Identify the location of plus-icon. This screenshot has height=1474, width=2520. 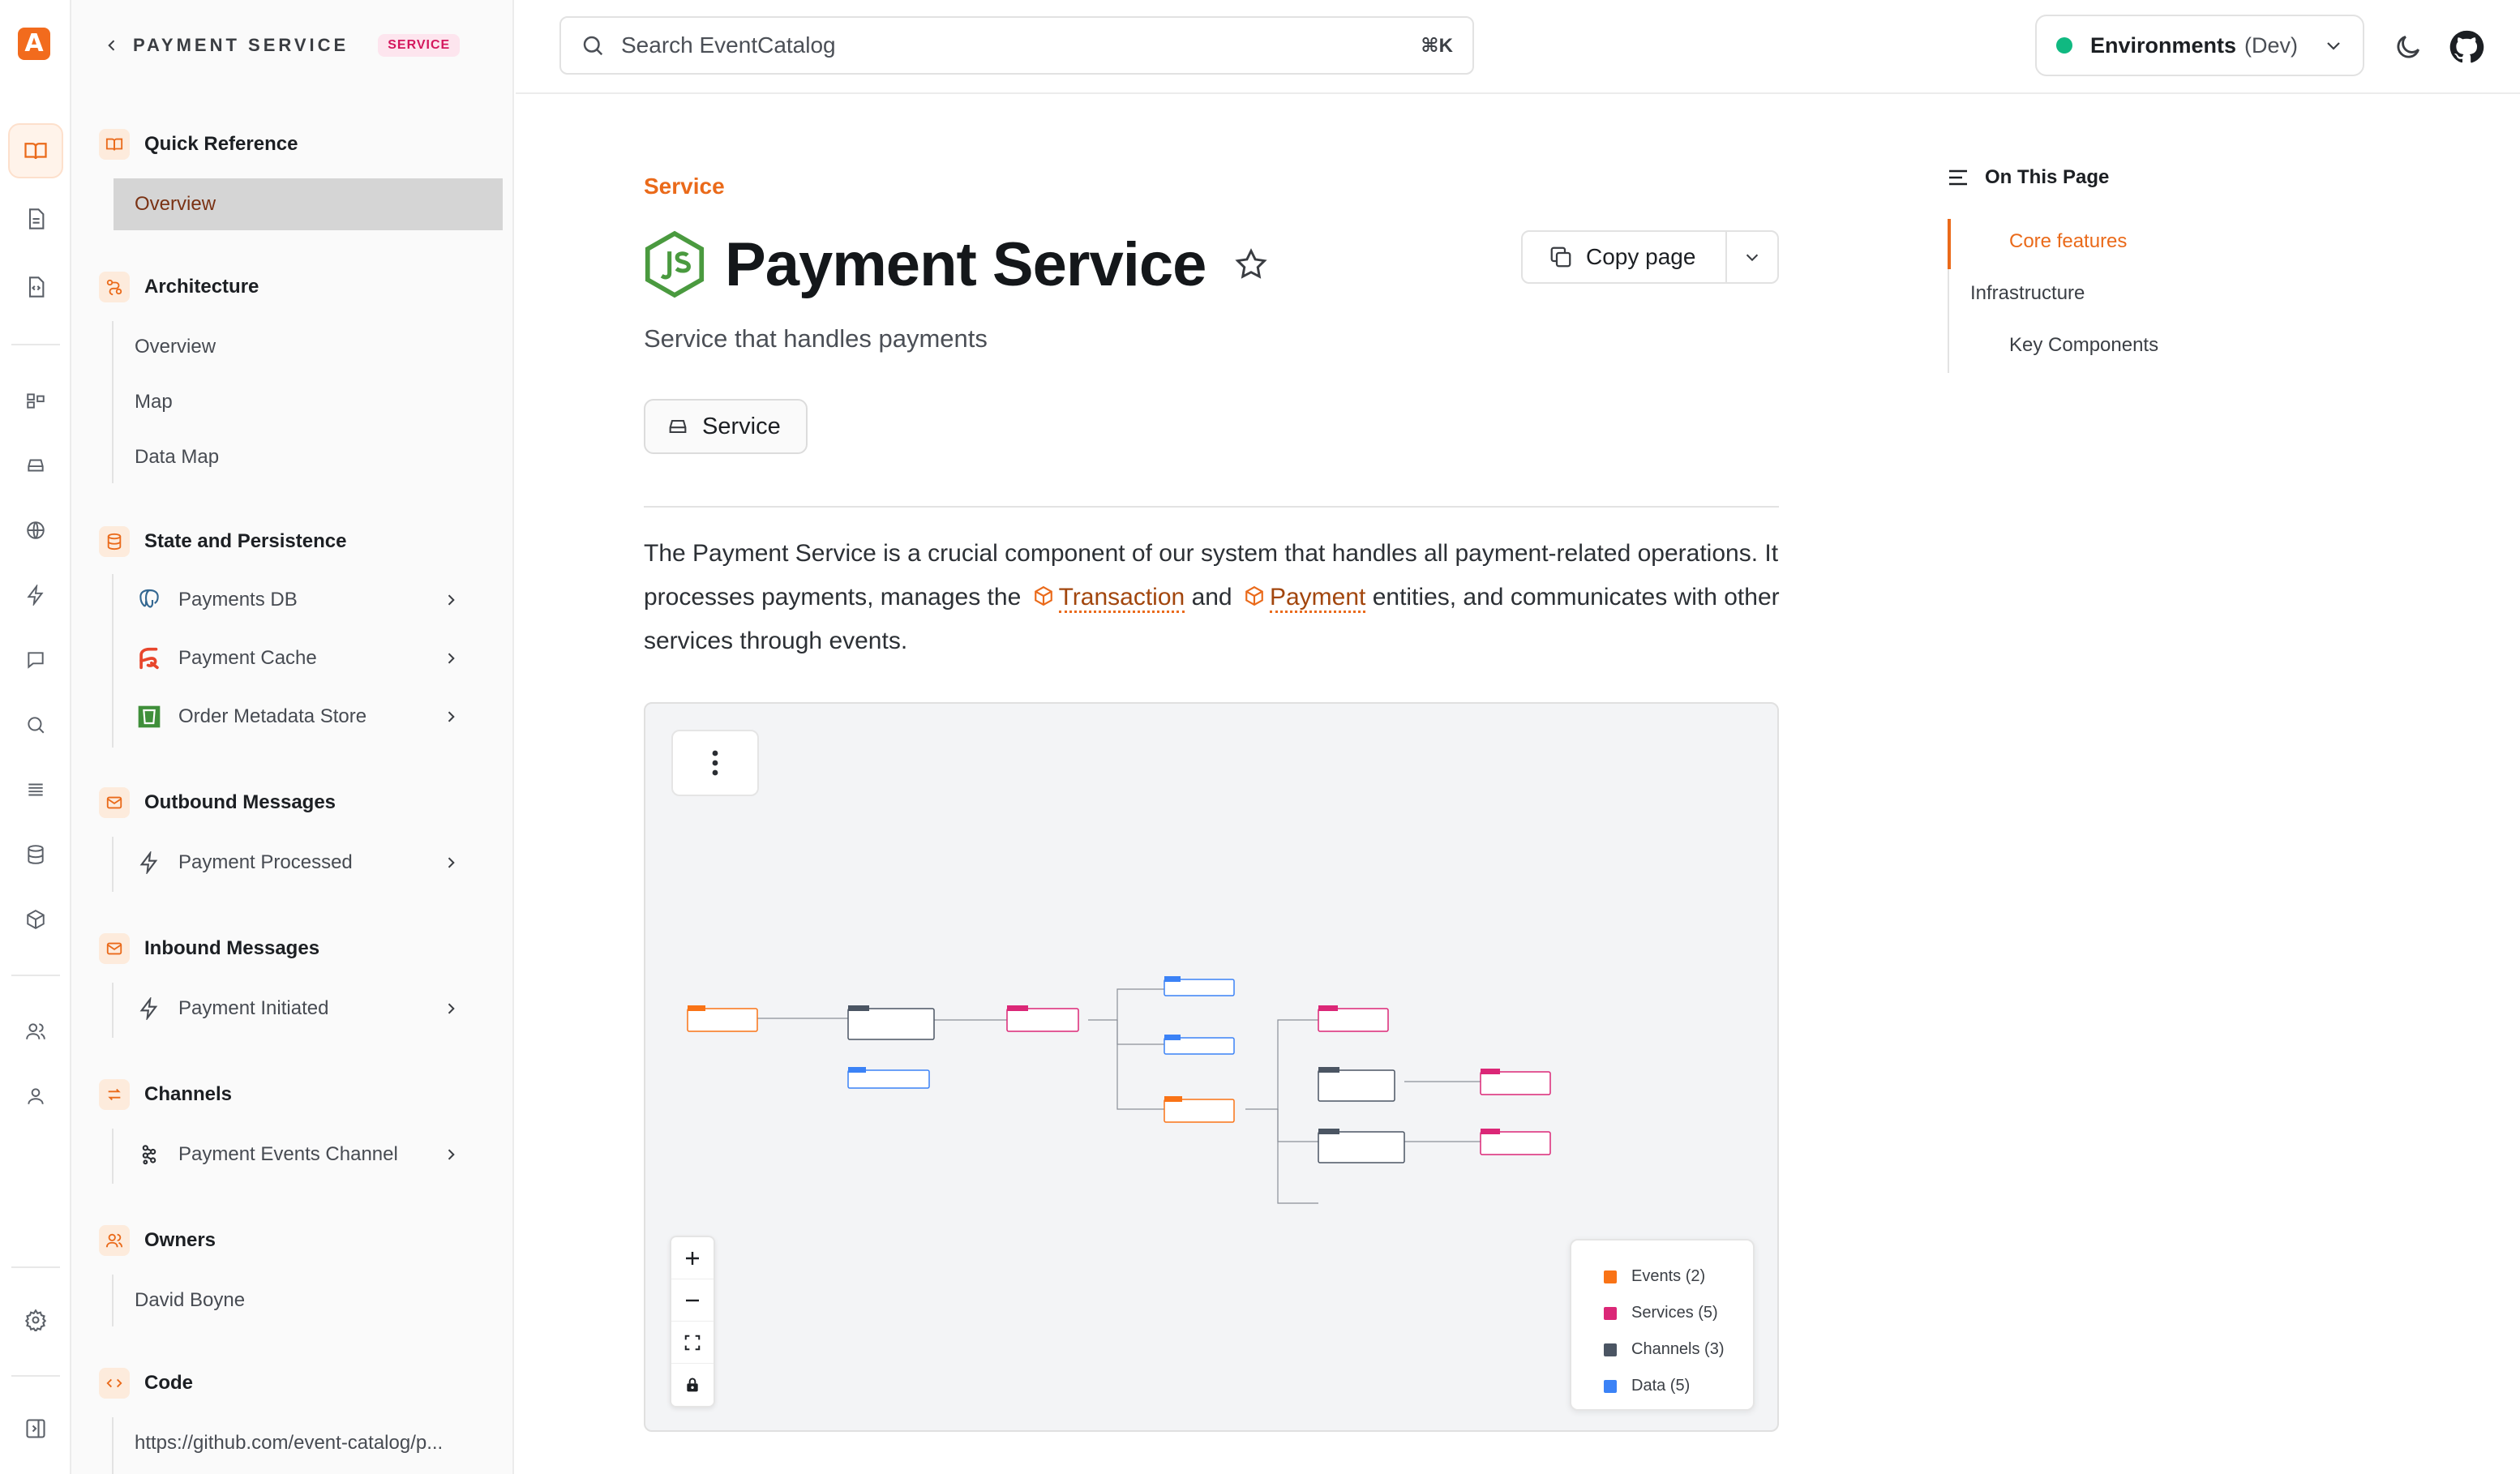
(693, 1258).